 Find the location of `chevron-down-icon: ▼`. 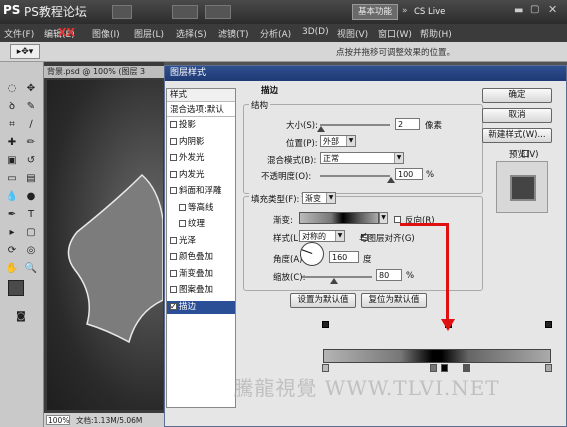

chevron-down-icon: ▼ is located at coordinates (383, 218).